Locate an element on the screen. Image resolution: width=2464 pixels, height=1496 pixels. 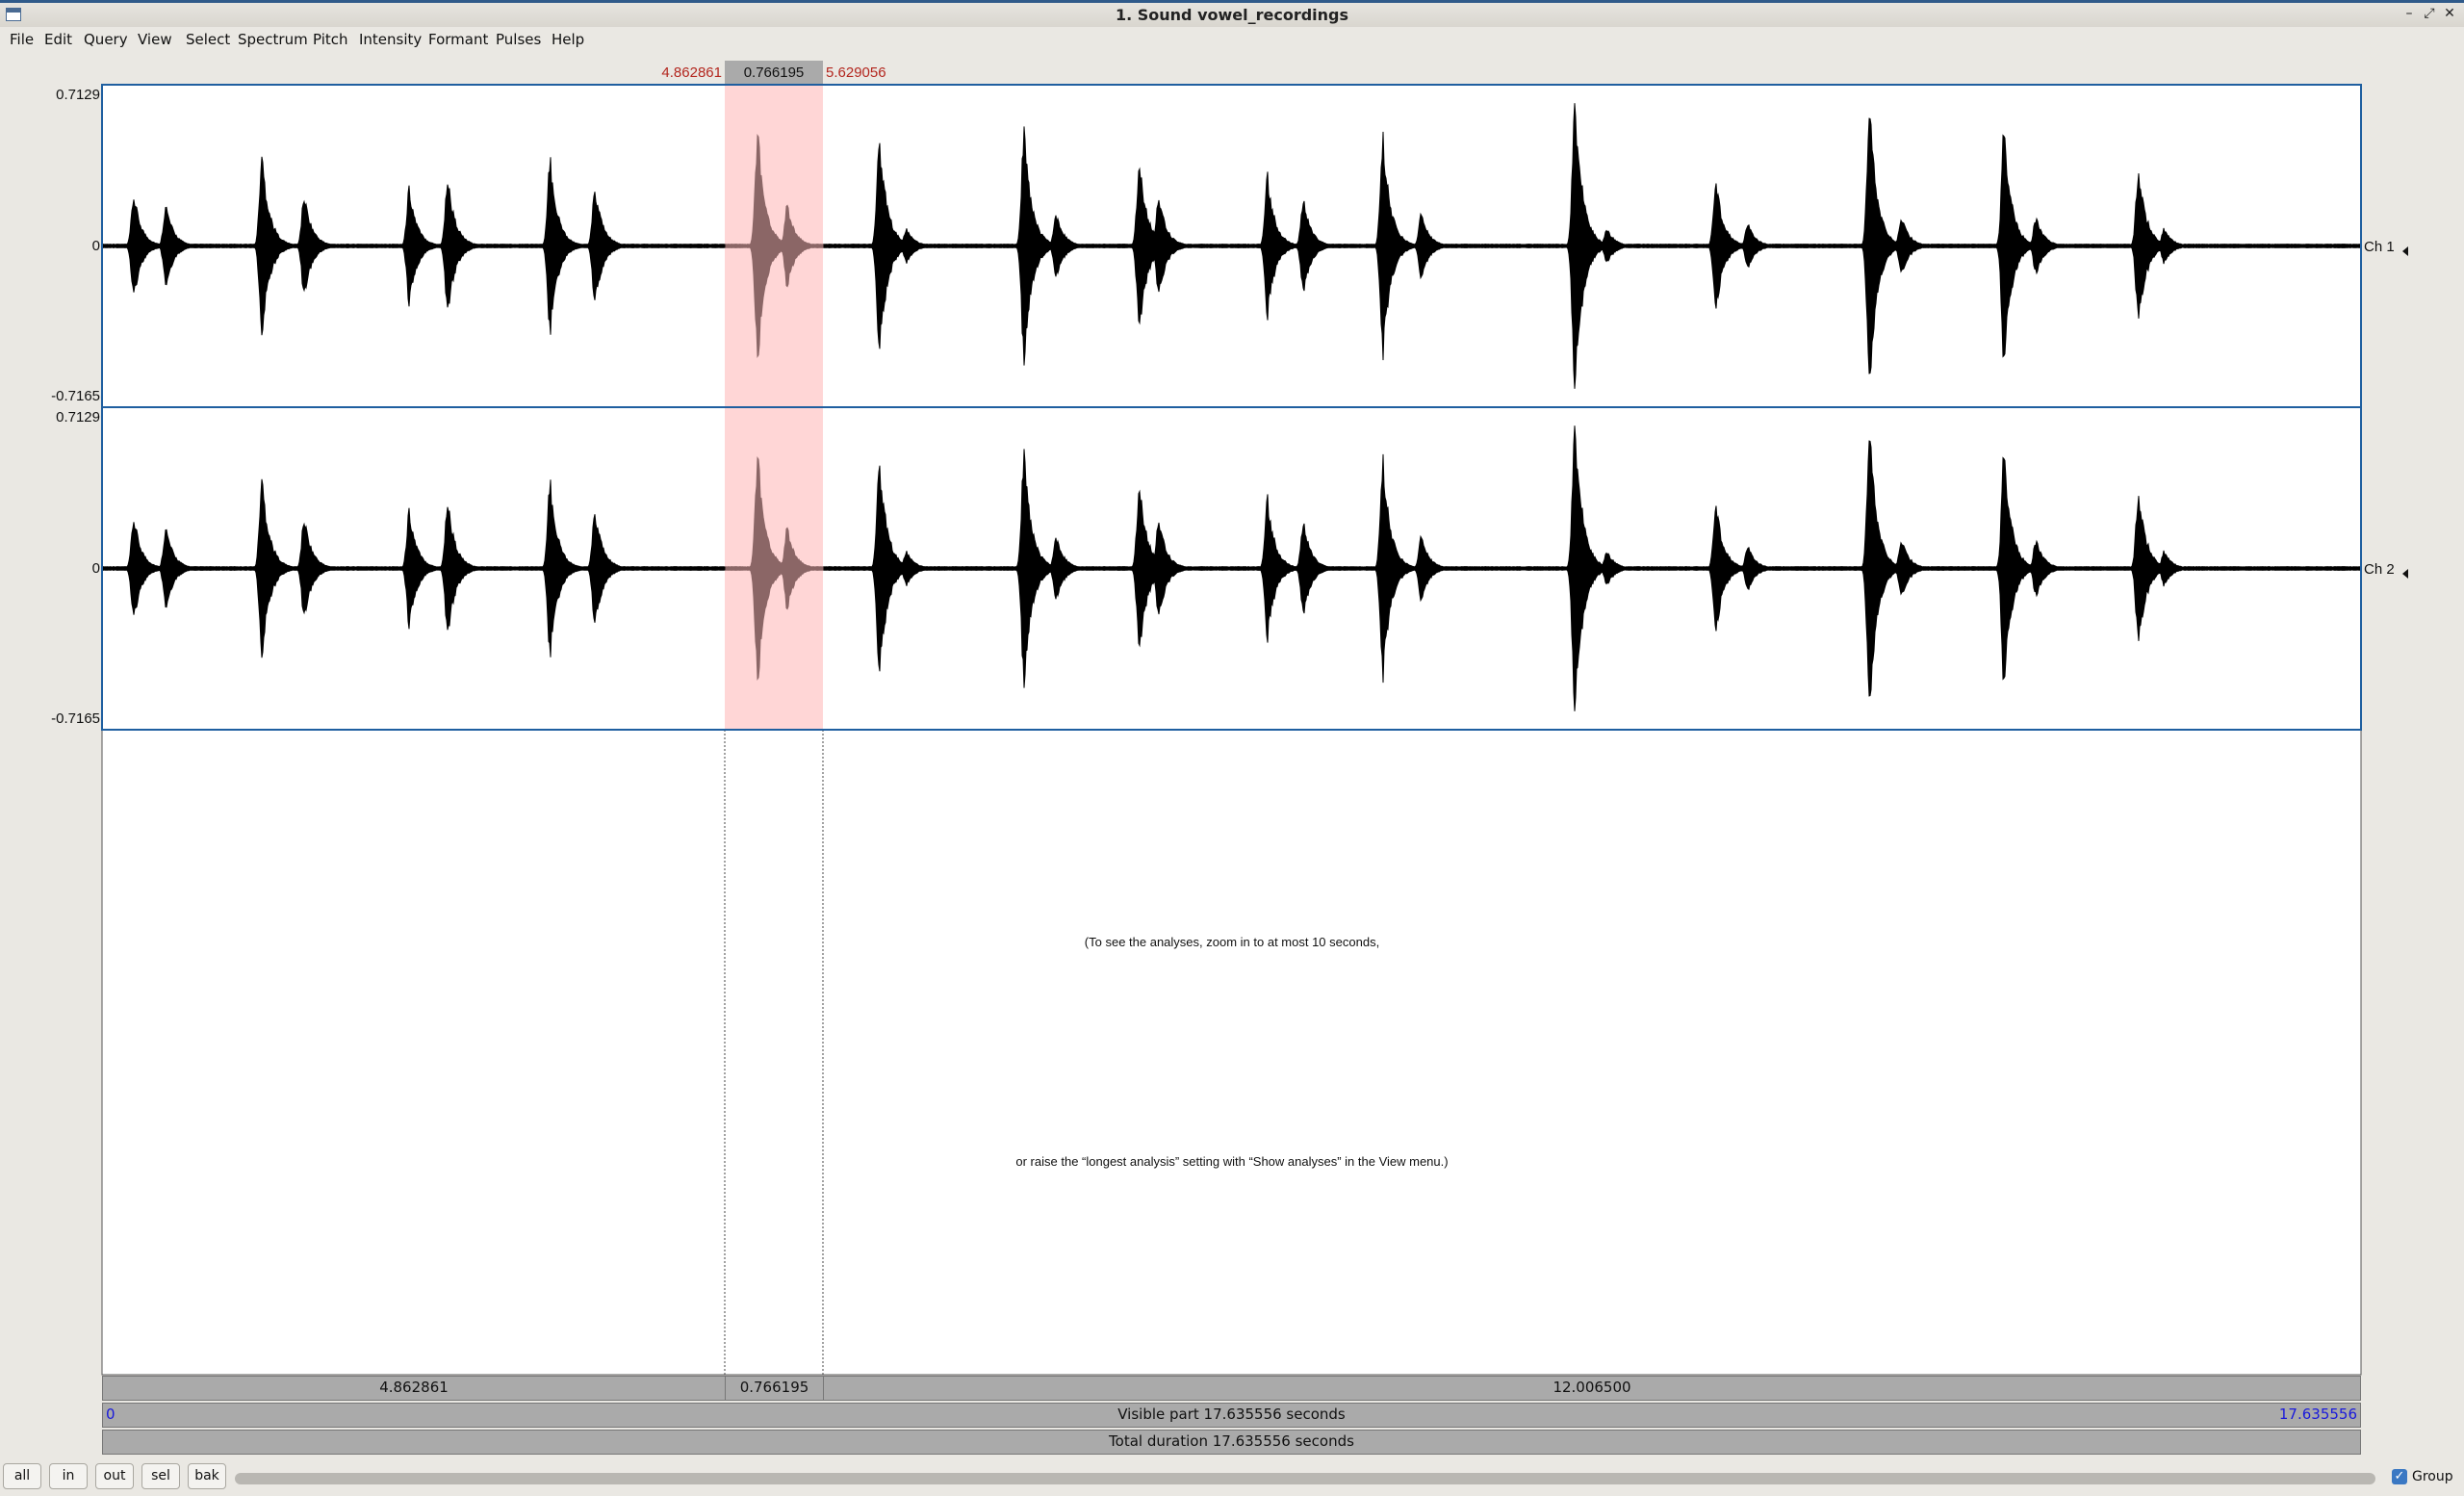
channel-1-zero: 0 is located at coordinates (96, 246).